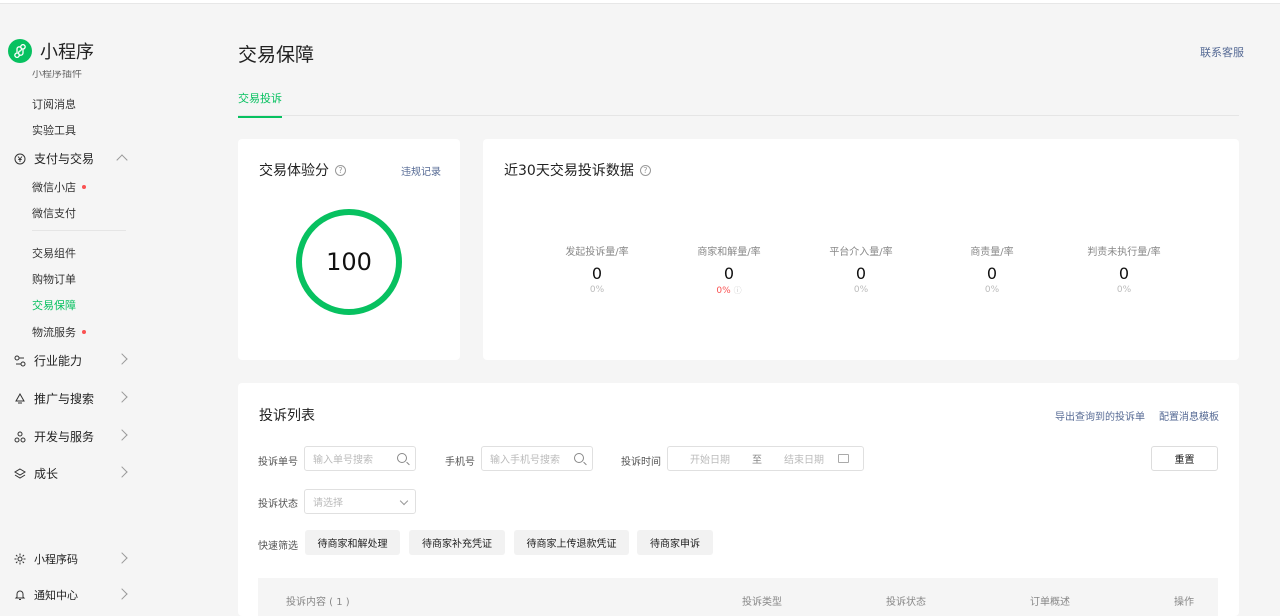  I want to click on stat-merchant-settled: 商家和解量/率 0 0% ⓘ, so click(729, 269).